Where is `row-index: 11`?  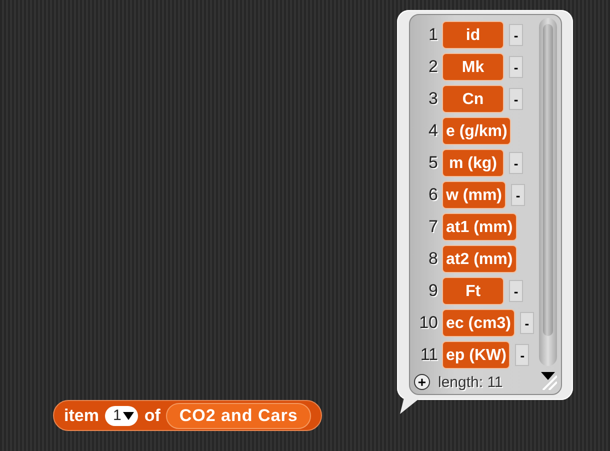 row-index: 11 is located at coordinates (428, 355).